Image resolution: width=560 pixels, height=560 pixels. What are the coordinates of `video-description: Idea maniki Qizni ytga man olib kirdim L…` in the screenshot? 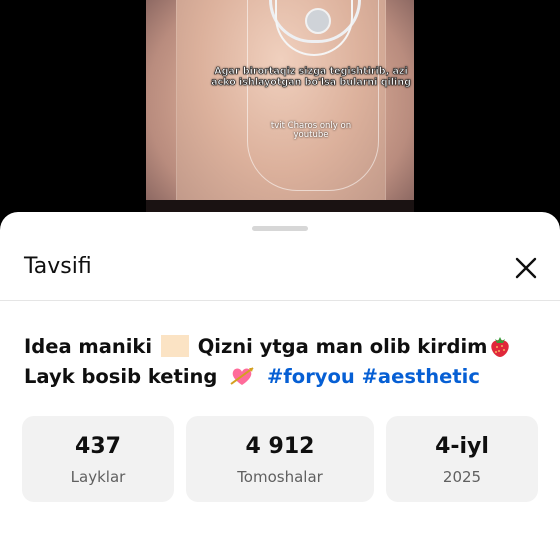 It's located at (284, 362).